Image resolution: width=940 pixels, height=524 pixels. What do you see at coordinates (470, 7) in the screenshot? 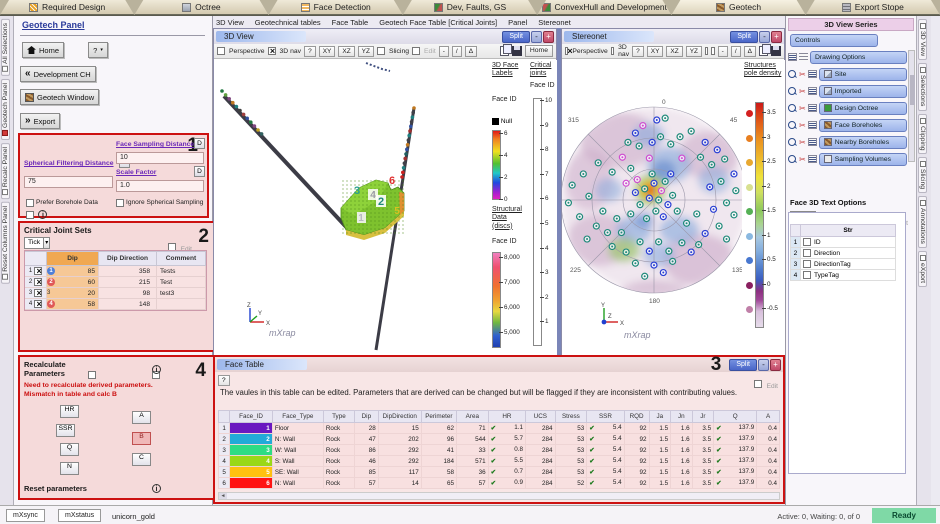
I see `tab-dev-faults-gs: Dev, Faults, GS` at bounding box center [470, 7].